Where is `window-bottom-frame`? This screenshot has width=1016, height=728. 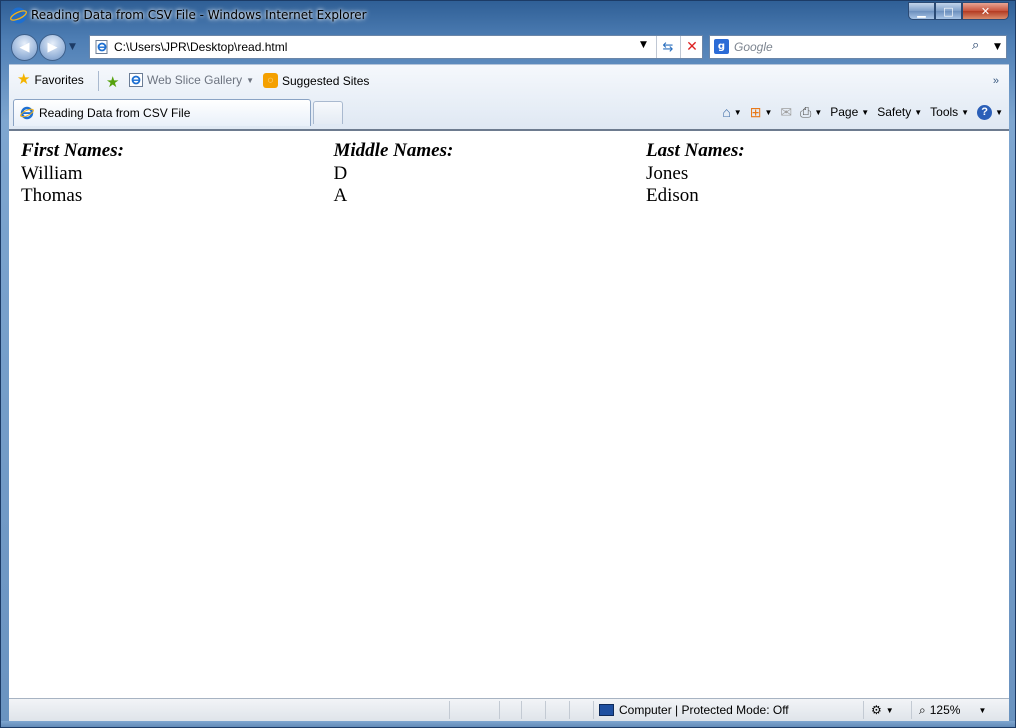
window-bottom-frame is located at coordinates (508, 724).